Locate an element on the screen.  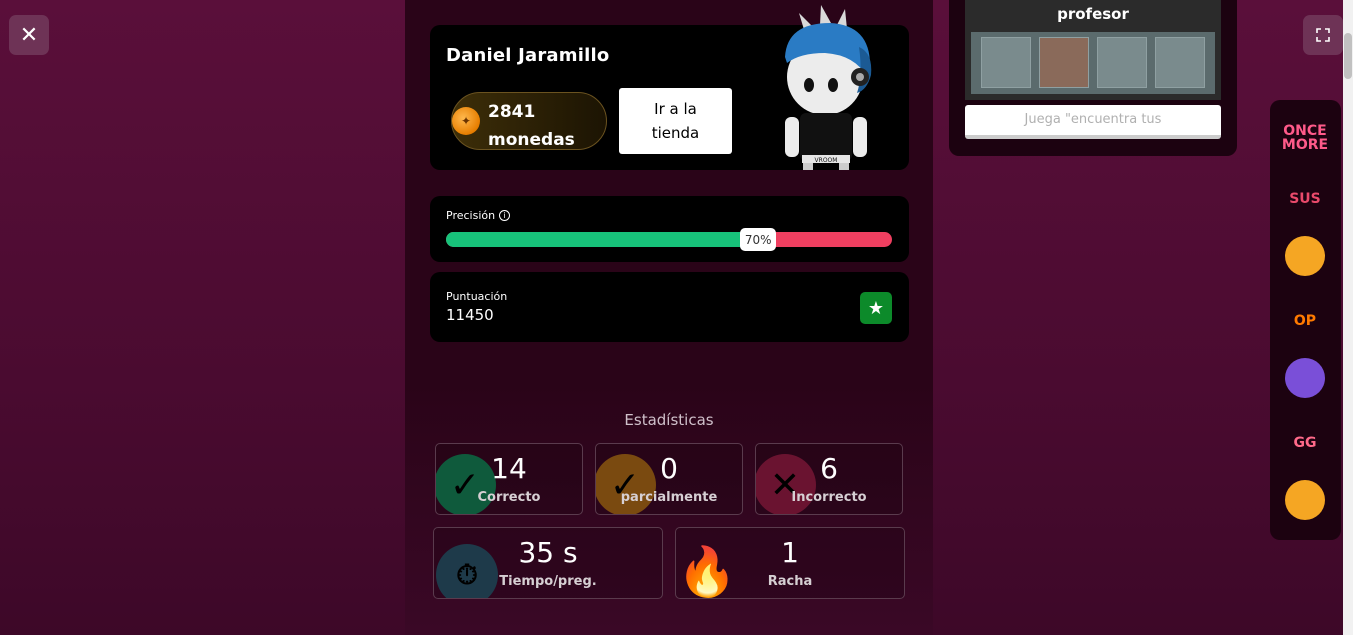
fullscreen-icon is located at coordinates (1323, 35).